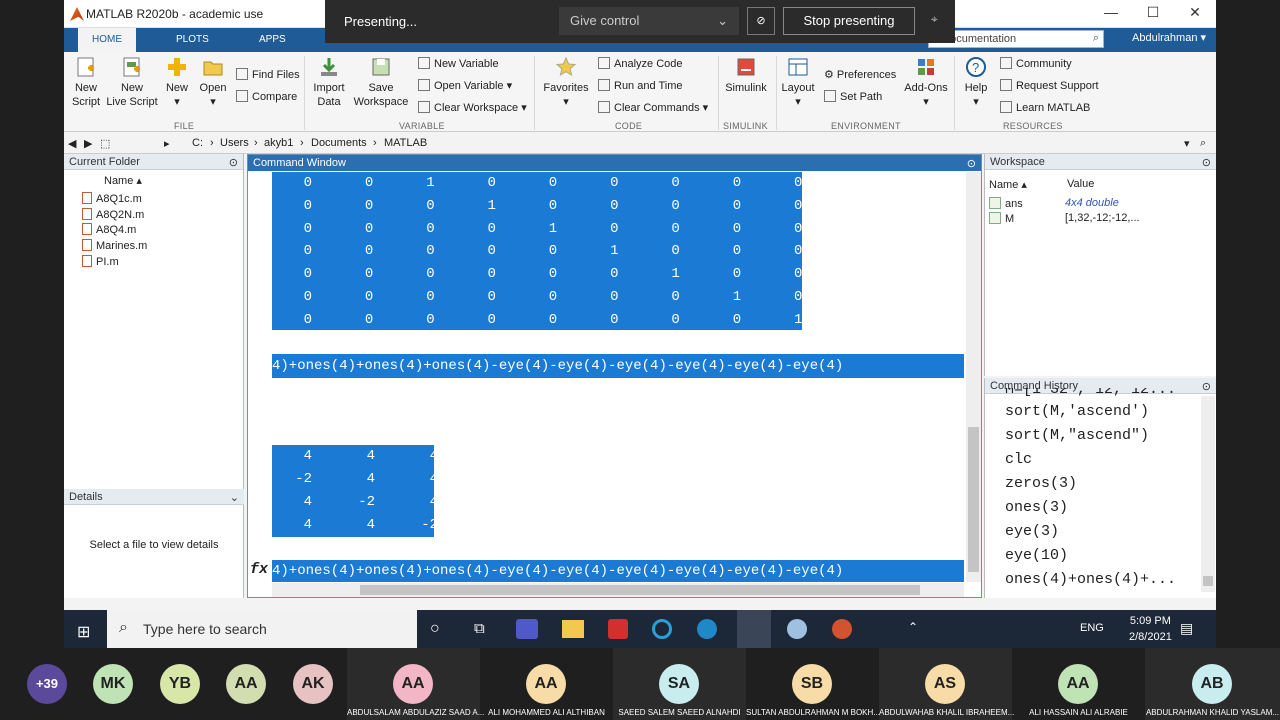  I want to click on tray-chevron-icon: ⌃, so click(913, 627).